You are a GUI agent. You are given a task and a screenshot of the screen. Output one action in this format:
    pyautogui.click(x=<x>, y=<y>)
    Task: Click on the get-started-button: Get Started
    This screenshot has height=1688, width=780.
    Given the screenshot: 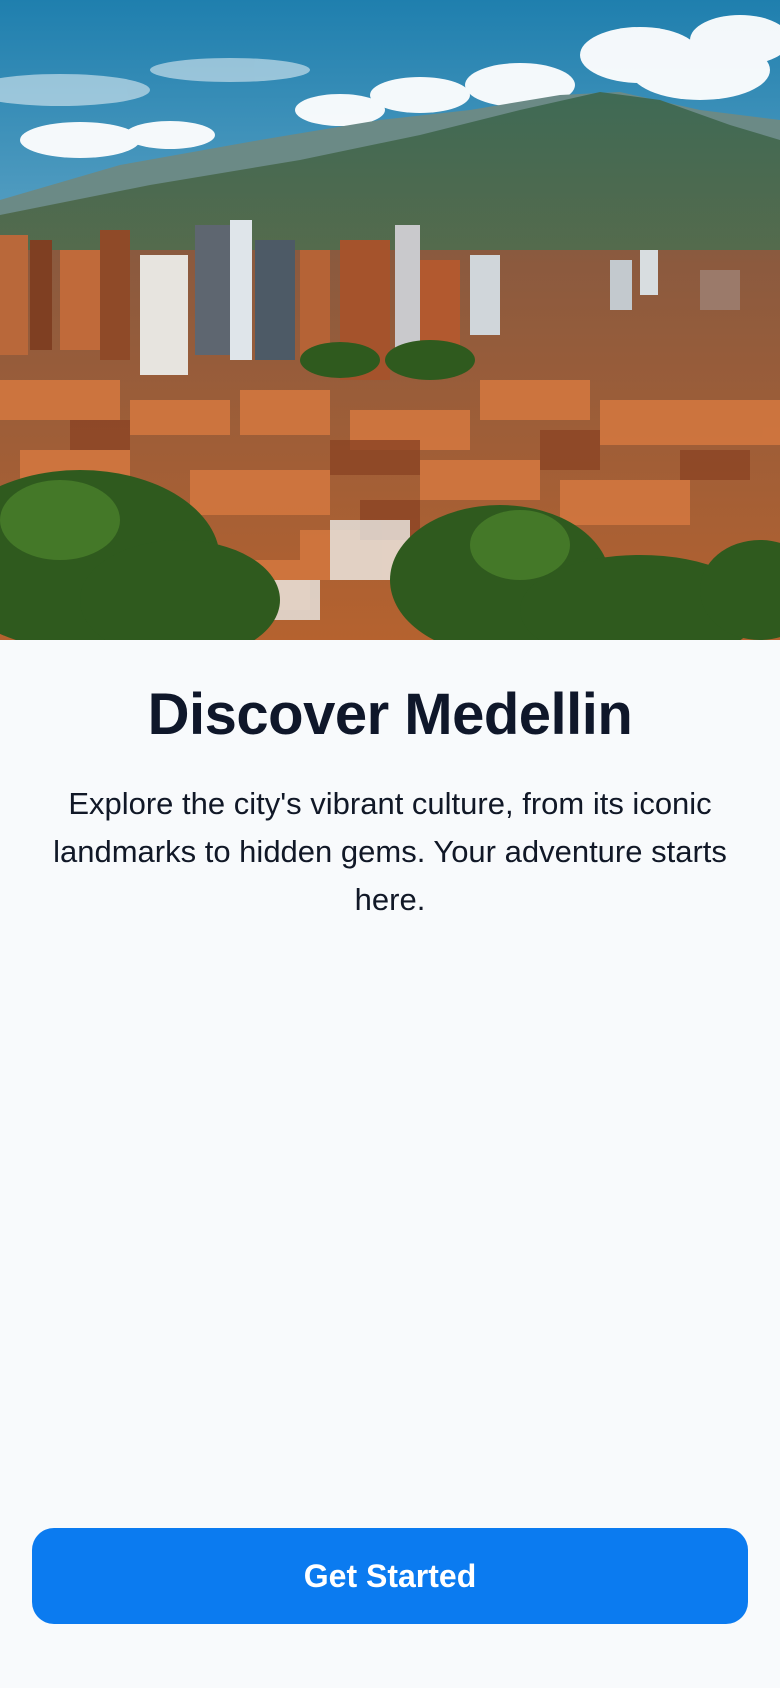 What is the action you would take?
    pyautogui.click(x=390, y=1576)
    